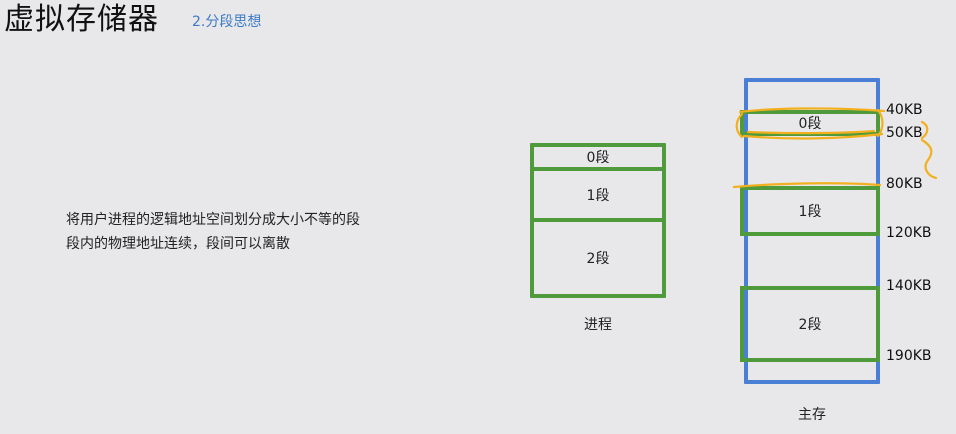 The height and width of the screenshot is (434, 956). Describe the element at coordinates (213, 232) in the screenshot. I see `description: 将用户进程的逻辑地址空间划分成大小不等的段 段内的物理地址连续，段间可以离散` at that location.